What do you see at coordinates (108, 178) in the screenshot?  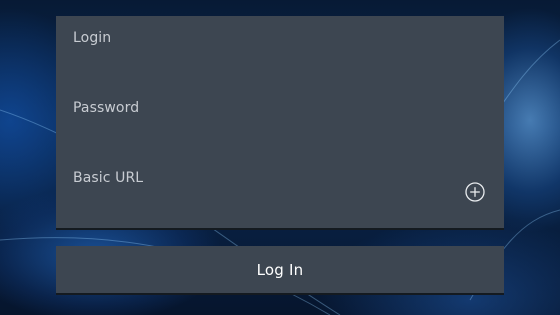 I see `basic-url-label: Basic URL` at bounding box center [108, 178].